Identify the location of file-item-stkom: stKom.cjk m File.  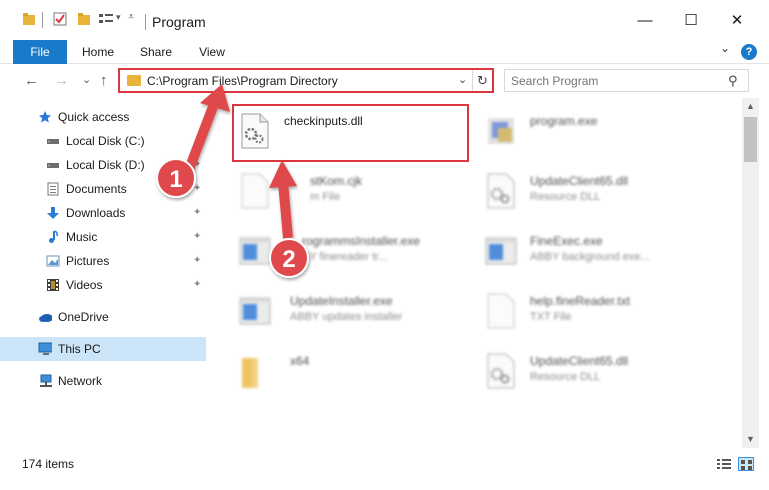
(354, 191).